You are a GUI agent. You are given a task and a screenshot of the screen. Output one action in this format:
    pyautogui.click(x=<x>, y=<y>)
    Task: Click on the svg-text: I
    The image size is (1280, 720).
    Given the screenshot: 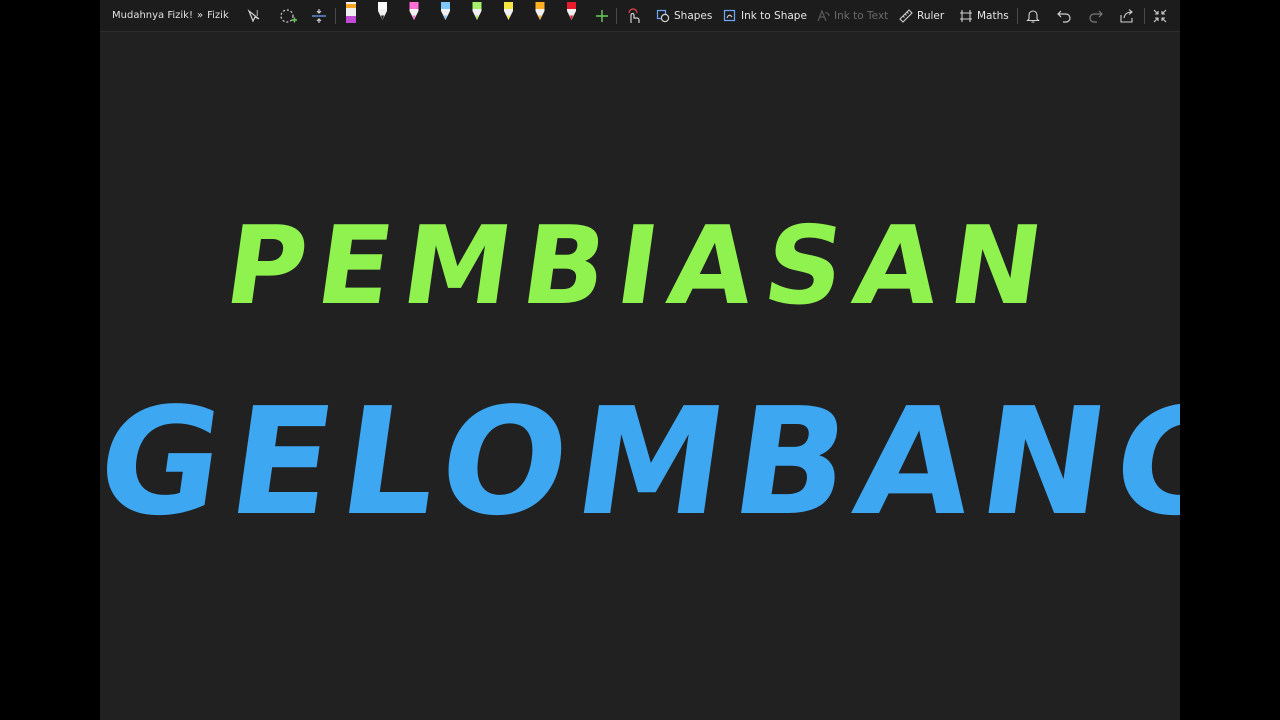 What is the action you would take?
    pyautogui.click(x=257, y=13)
    